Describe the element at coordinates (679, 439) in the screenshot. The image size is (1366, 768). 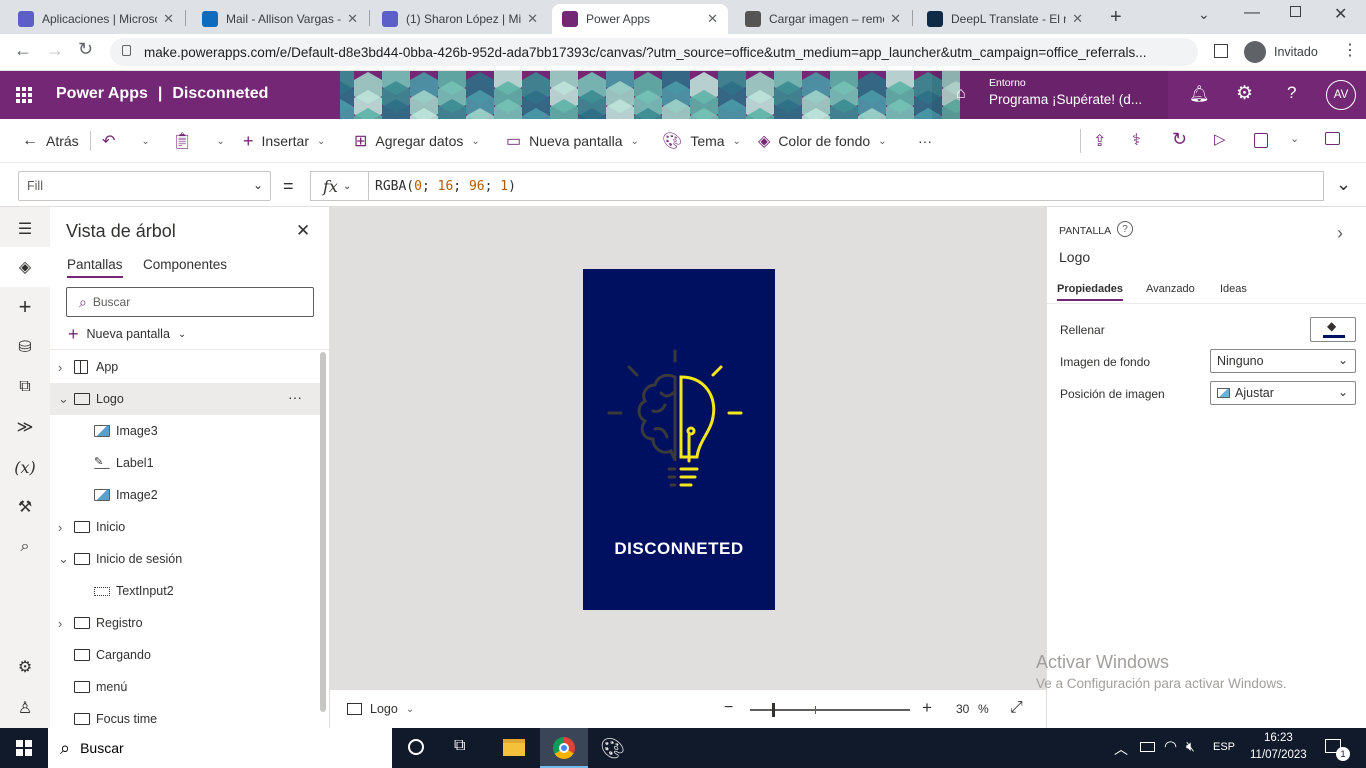
I see `screen-preview: DISCONNETED` at that location.